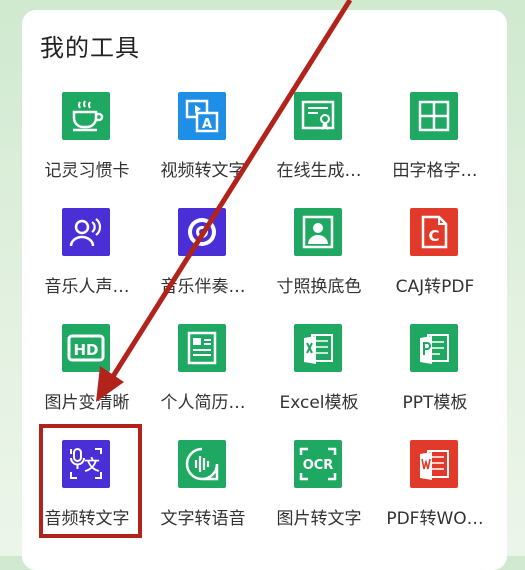 The width and height of the screenshot is (525, 570). Describe the element at coordinates (203, 147) in the screenshot. I see `tool-video-to-text: A 视频转文字` at that location.